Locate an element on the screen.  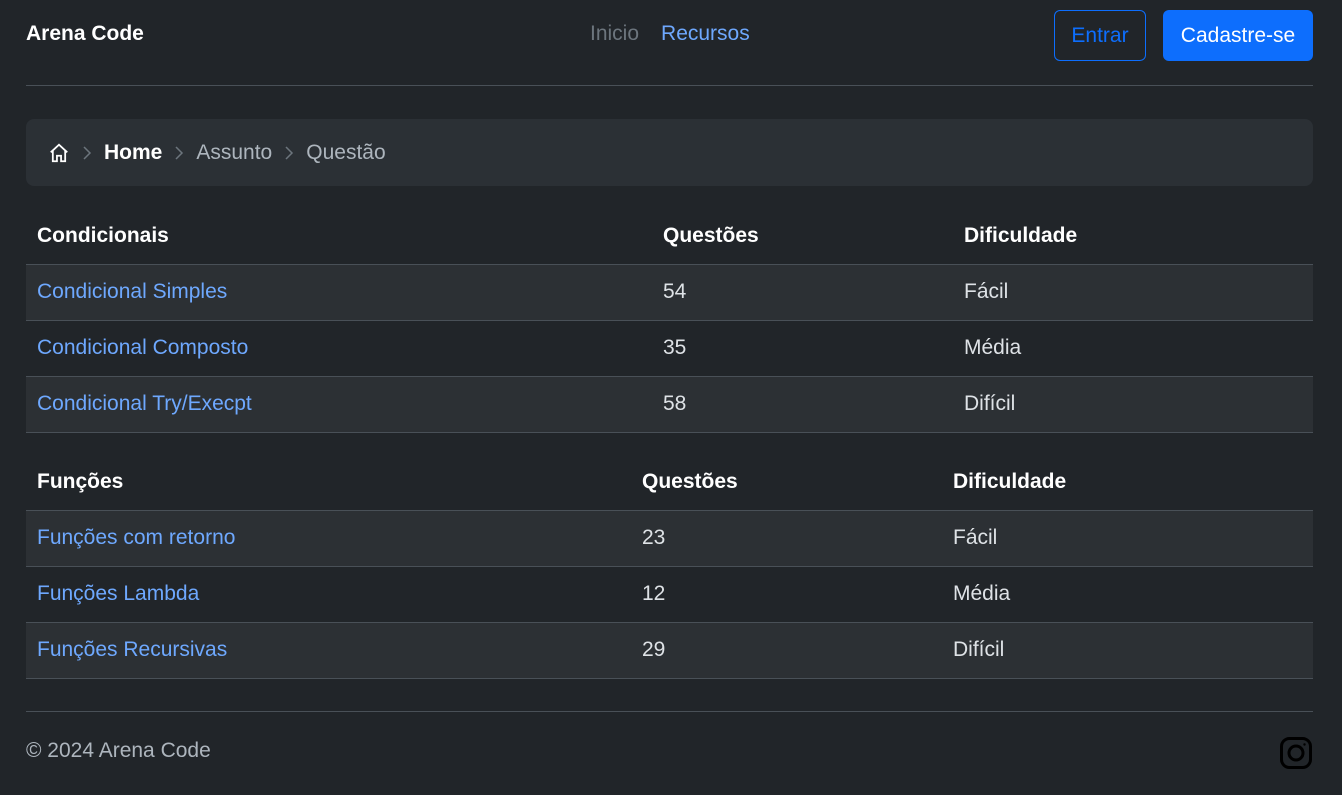
home-icon is located at coordinates (59, 153).